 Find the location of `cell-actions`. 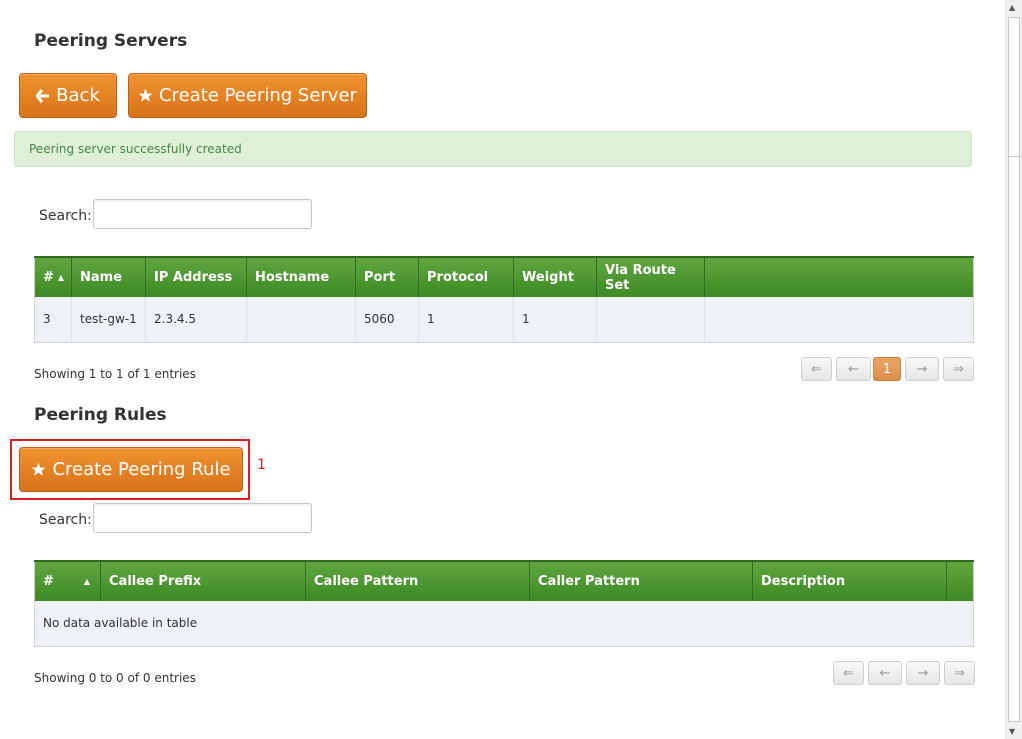

cell-actions is located at coordinates (839, 319).